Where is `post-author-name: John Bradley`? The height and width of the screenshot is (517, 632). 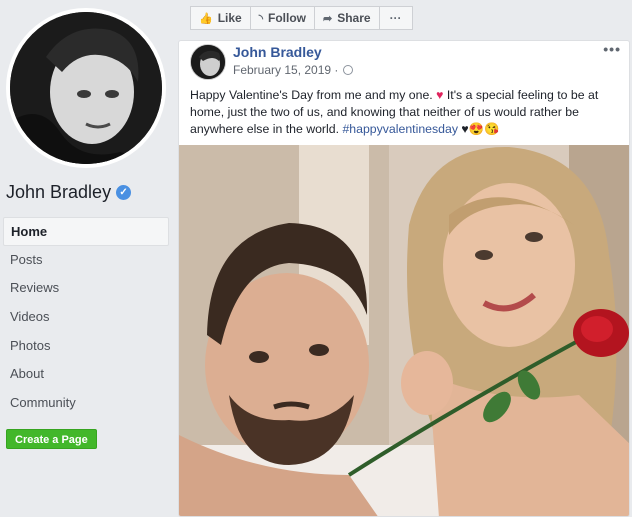 post-author-name: John Bradley is located at coordinates (277, 52).